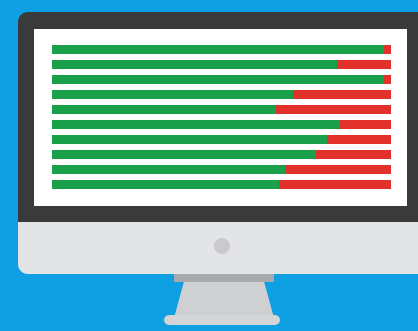 This screenshot has height=331, width=418. What do you see at coordinates (222, 246) in the screenshot?
I see `power-button-icon` at bounding box center [222, 246].